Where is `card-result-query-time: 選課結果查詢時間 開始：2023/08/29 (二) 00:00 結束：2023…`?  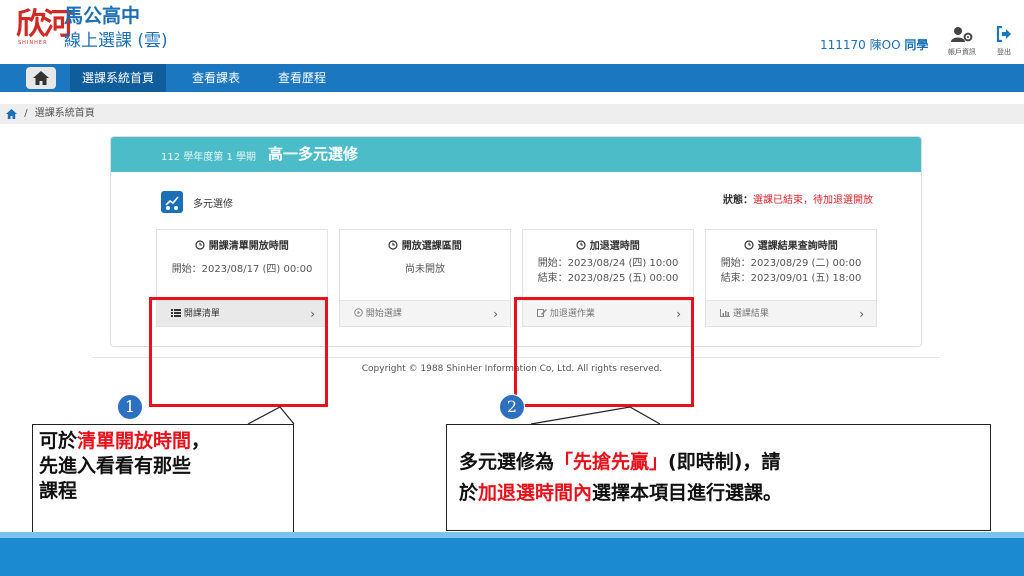
card-result-query-time: 選課結果查詢時間 開始：2023/08/29 (二) 00:00 結束：2023… is located at coordinates (791, 278).